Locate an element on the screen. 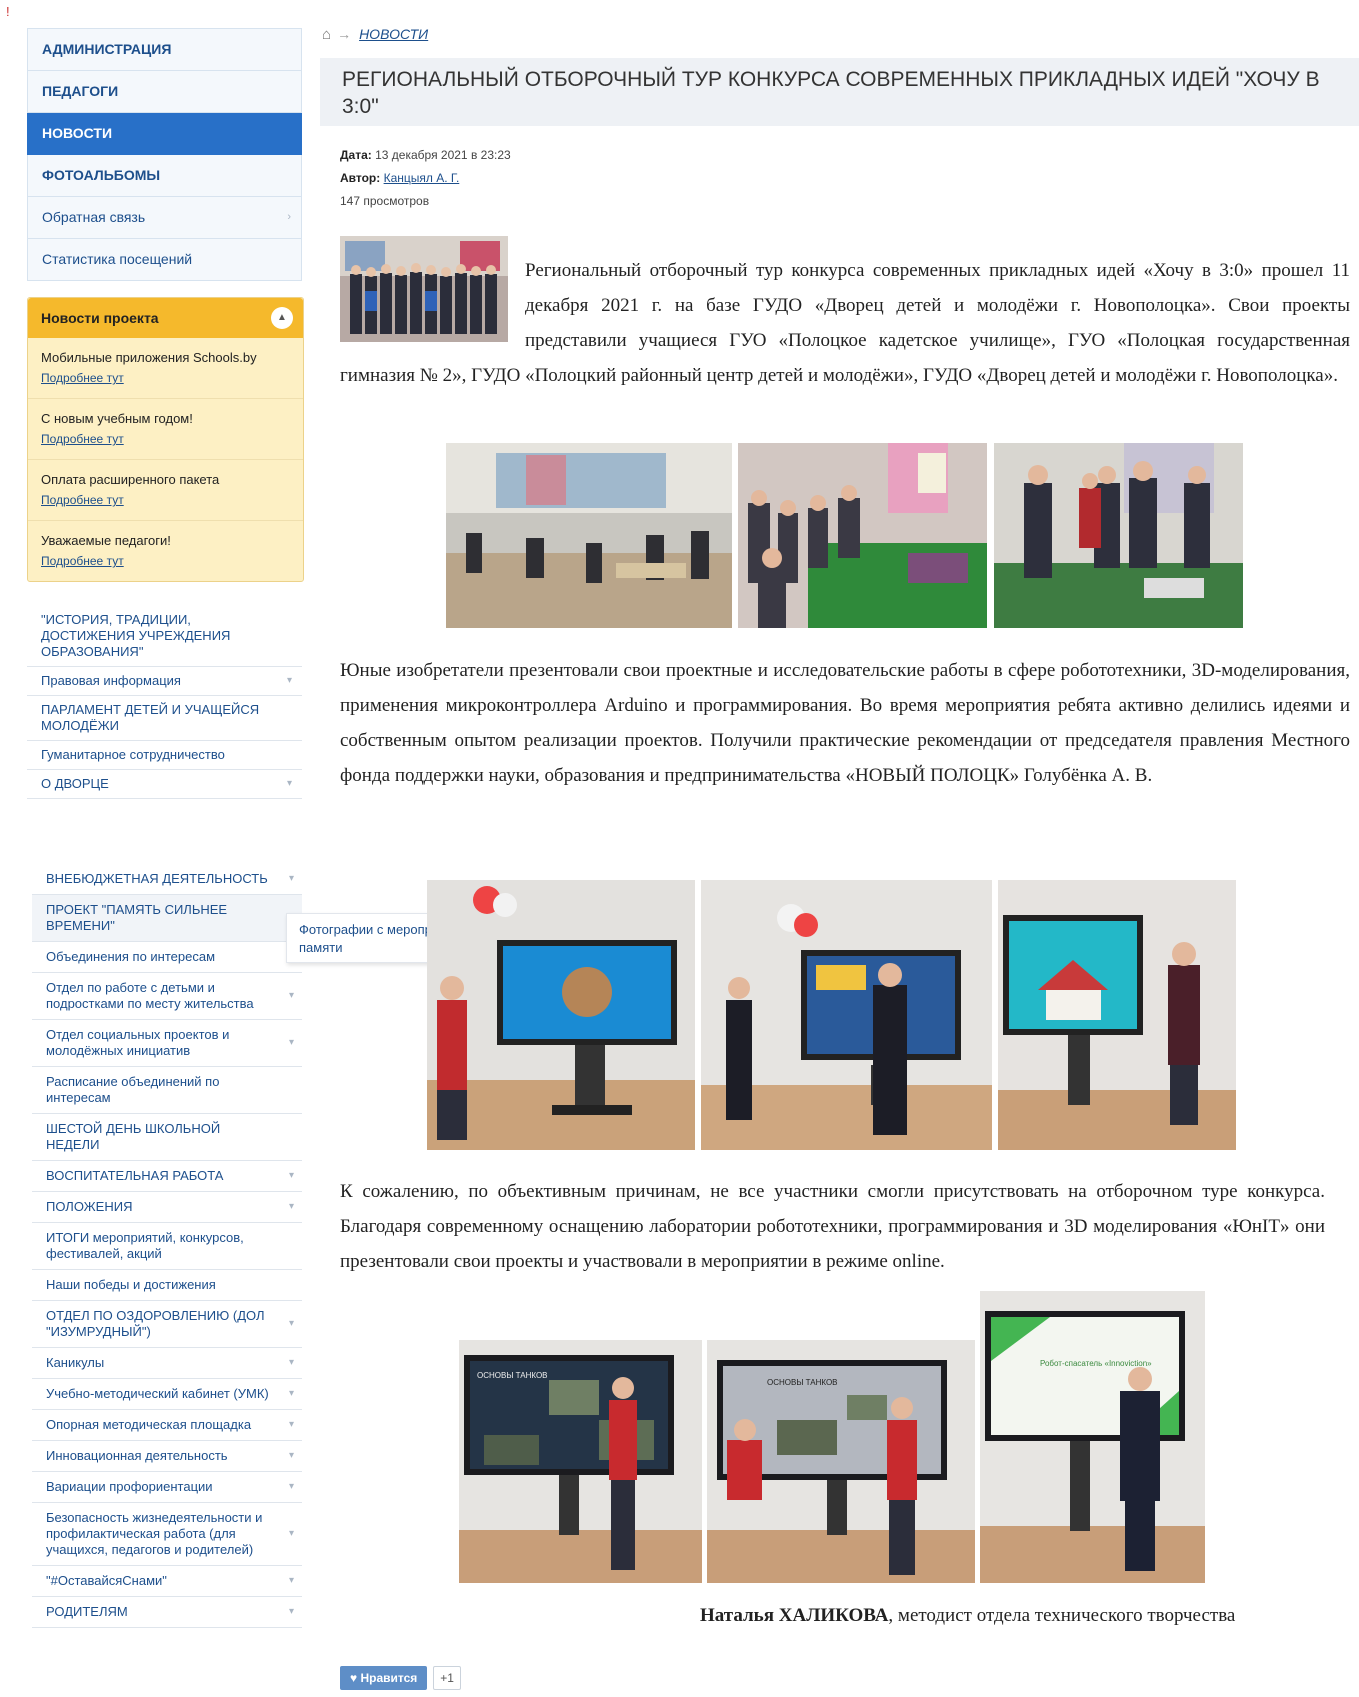  marker: ! is located at coordinates (8, 11).